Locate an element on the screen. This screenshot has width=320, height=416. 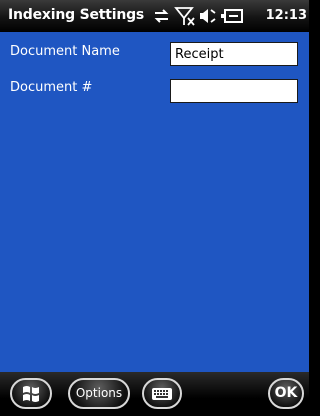
connectivity-icon is located at coordinates (162, 18).